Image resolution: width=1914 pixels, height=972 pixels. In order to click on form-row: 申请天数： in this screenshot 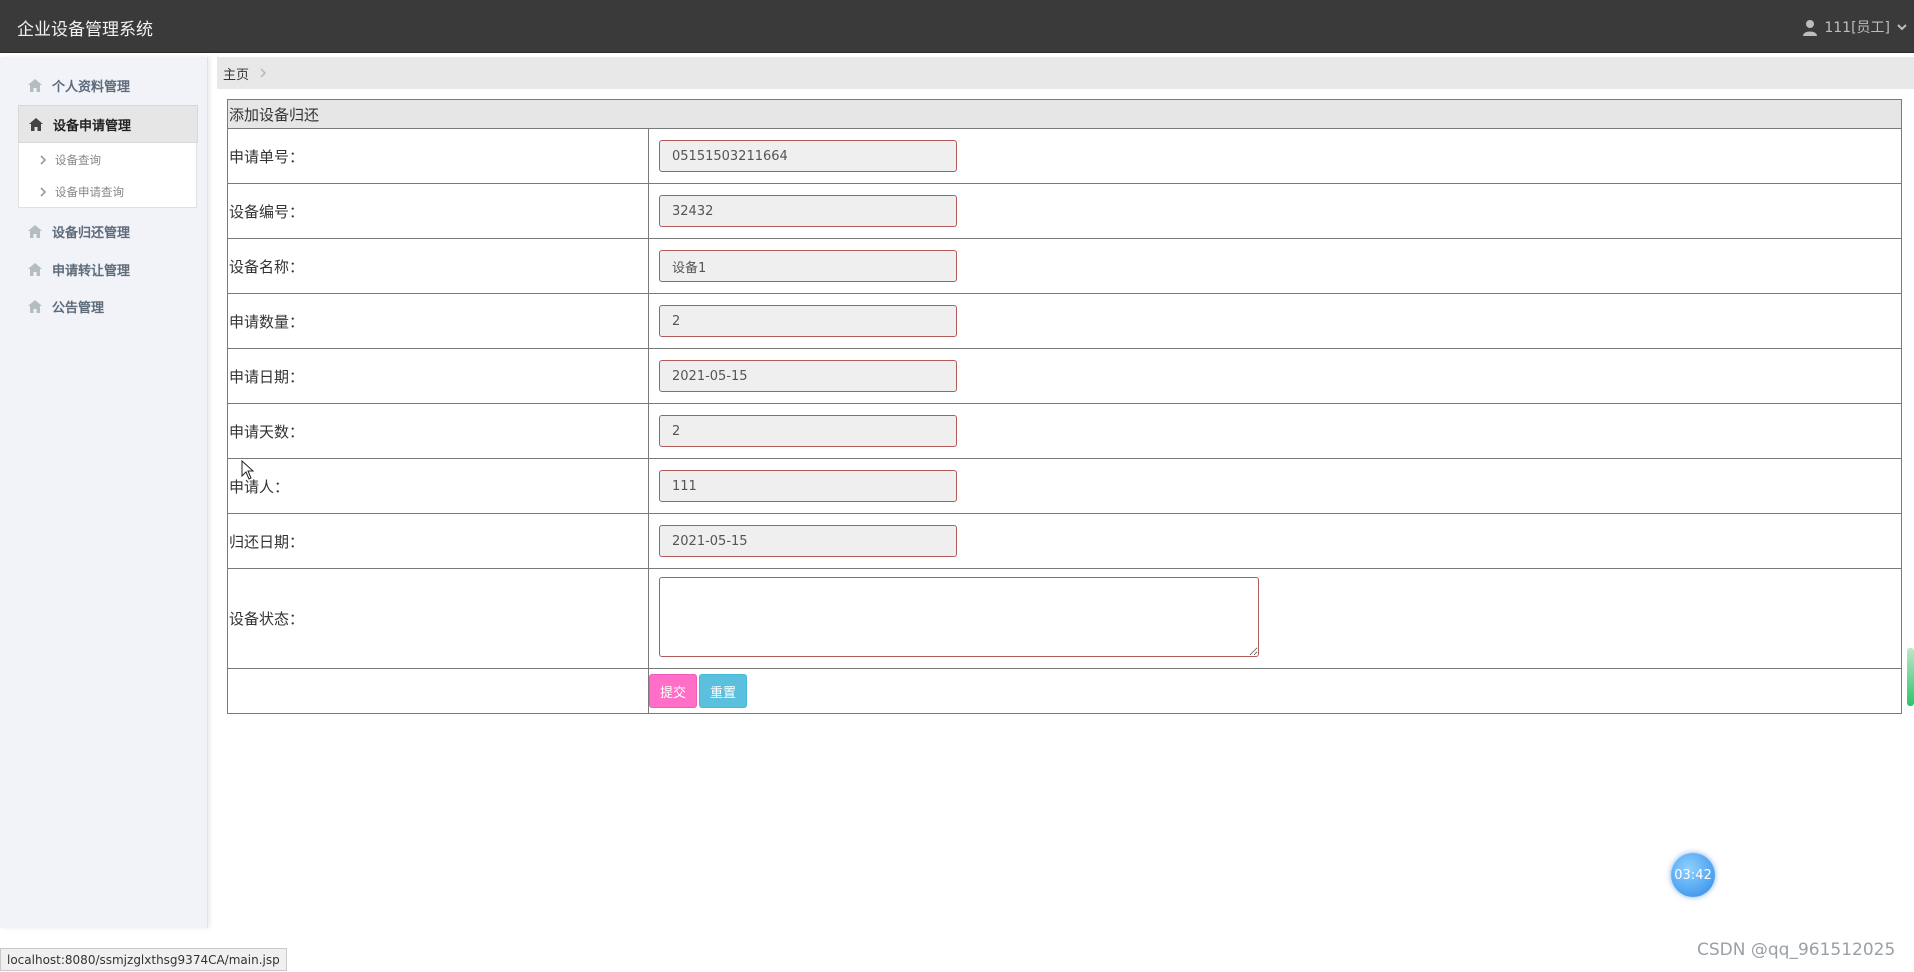, I will do `click(1064, 431)`.